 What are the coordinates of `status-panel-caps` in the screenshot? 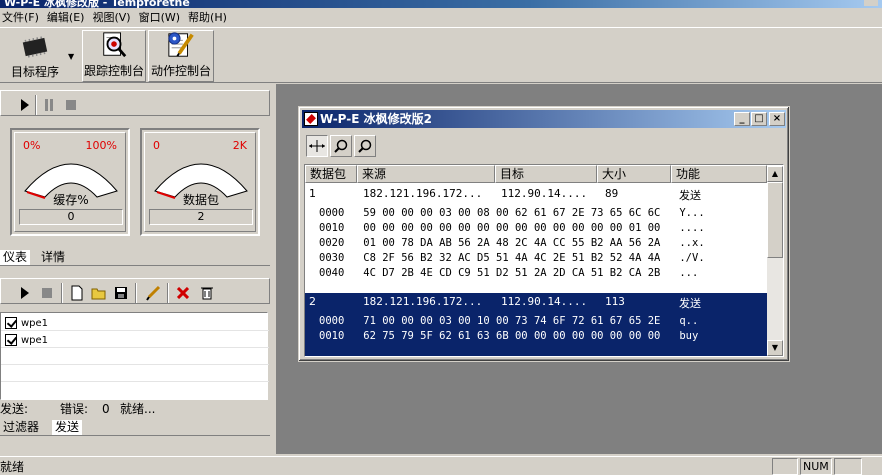 It's located at (785, 466).